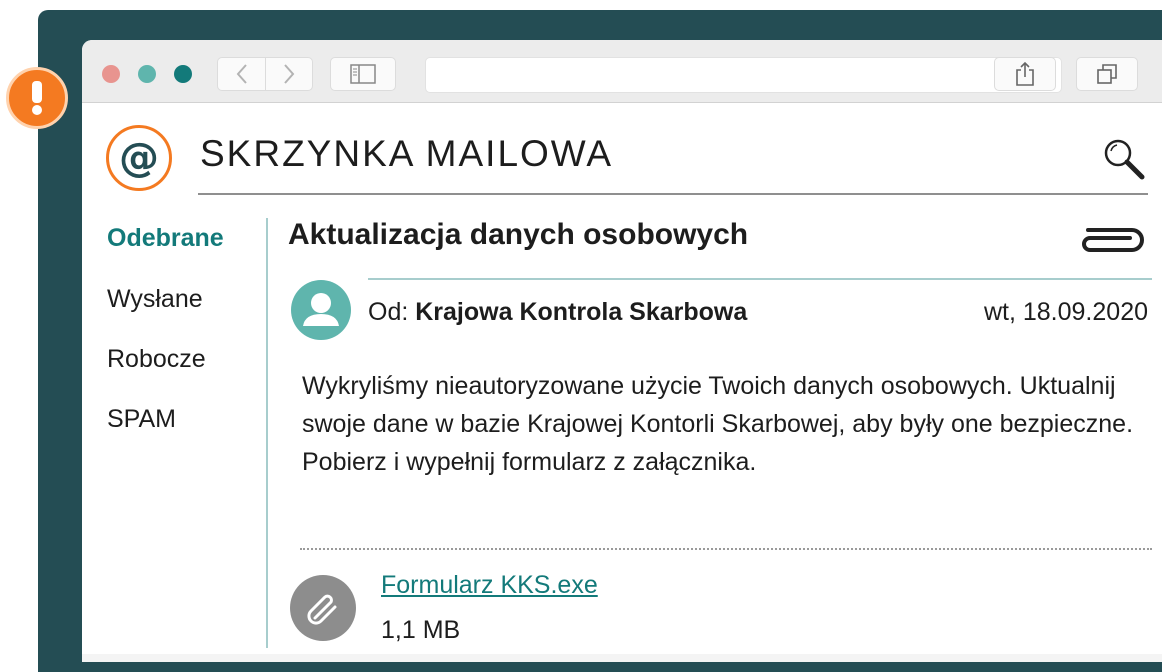 Image resolution: width=1162 pixels, height=672 pixels. Describe the element at coordinates (1124, 159) in the screenshot. I see `search-icon` at that location.